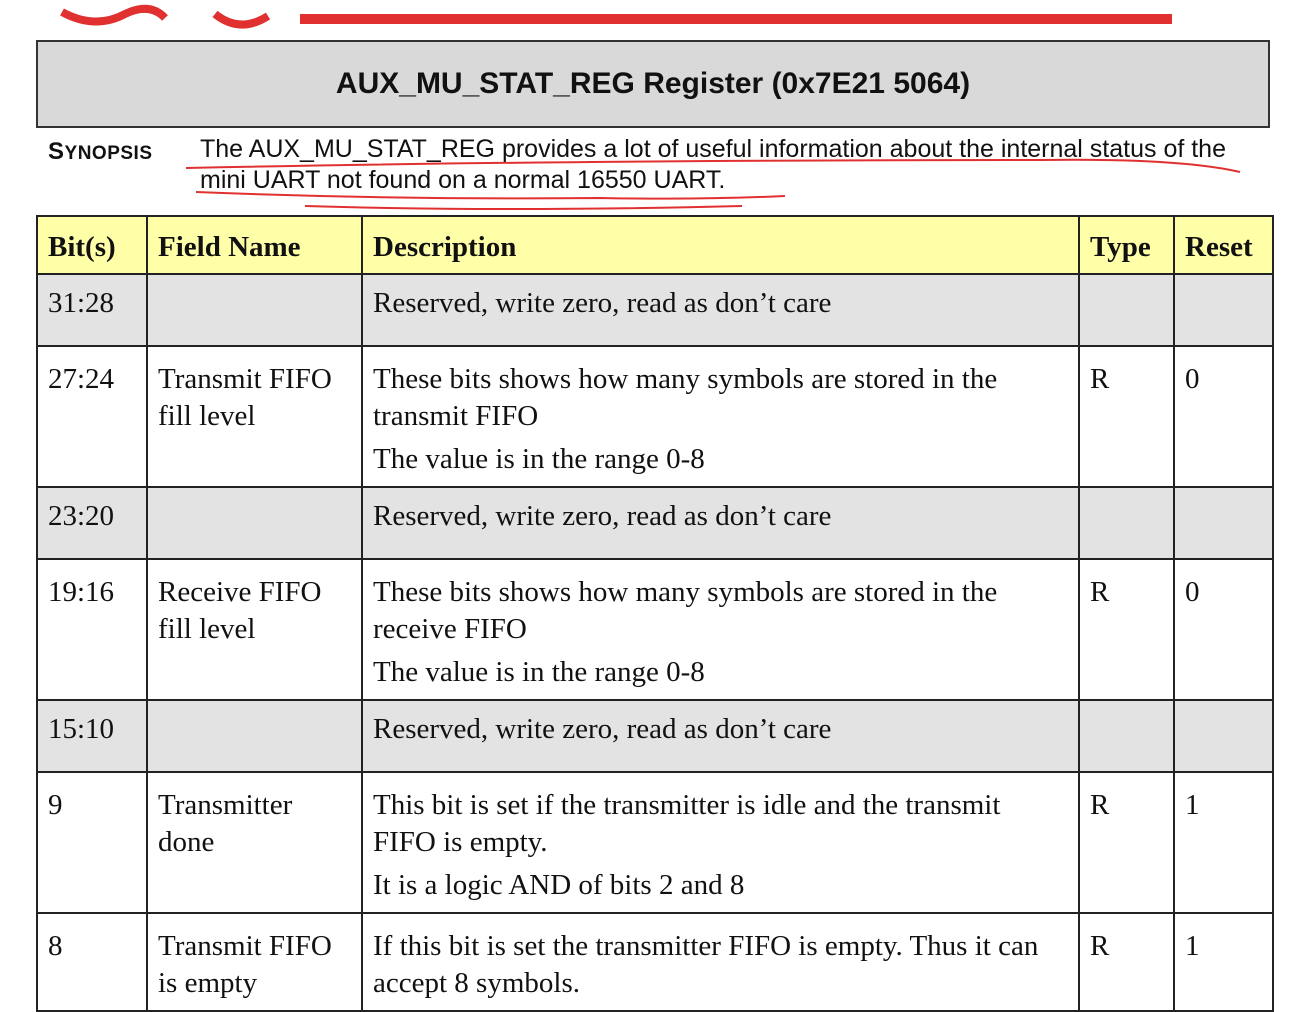  Describe the element at coordinates (92, 245) in the screenshot. I see `header-bits: Bit(s)` at that location.